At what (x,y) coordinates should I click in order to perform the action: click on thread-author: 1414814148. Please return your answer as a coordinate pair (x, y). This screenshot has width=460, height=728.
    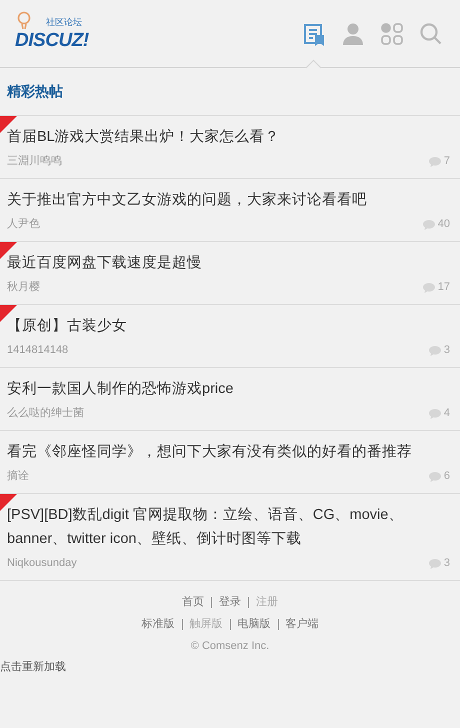
    Looking at the image, I should click on (38, 350).